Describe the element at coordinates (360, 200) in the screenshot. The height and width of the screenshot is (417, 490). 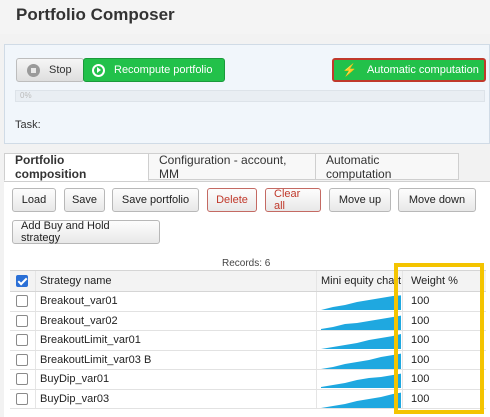
I see `move-up-button: Move up` at that location.